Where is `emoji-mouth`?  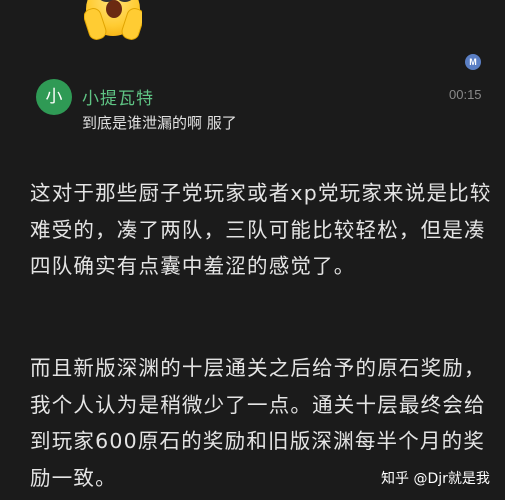
emoji-mouth is located at coordinates (114, 9).